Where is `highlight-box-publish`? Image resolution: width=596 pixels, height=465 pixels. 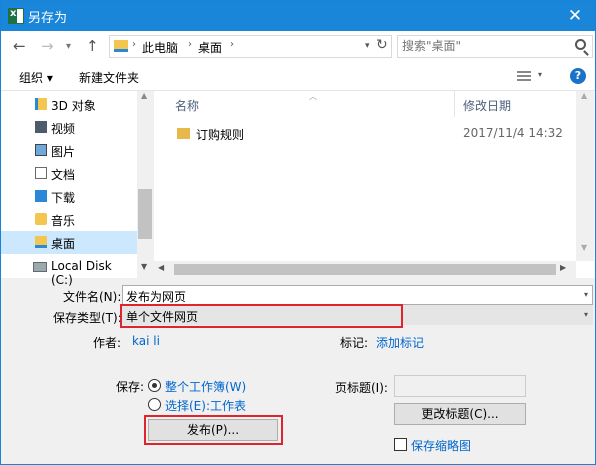 highlight-box-publish is located at coordinates (213, 430).